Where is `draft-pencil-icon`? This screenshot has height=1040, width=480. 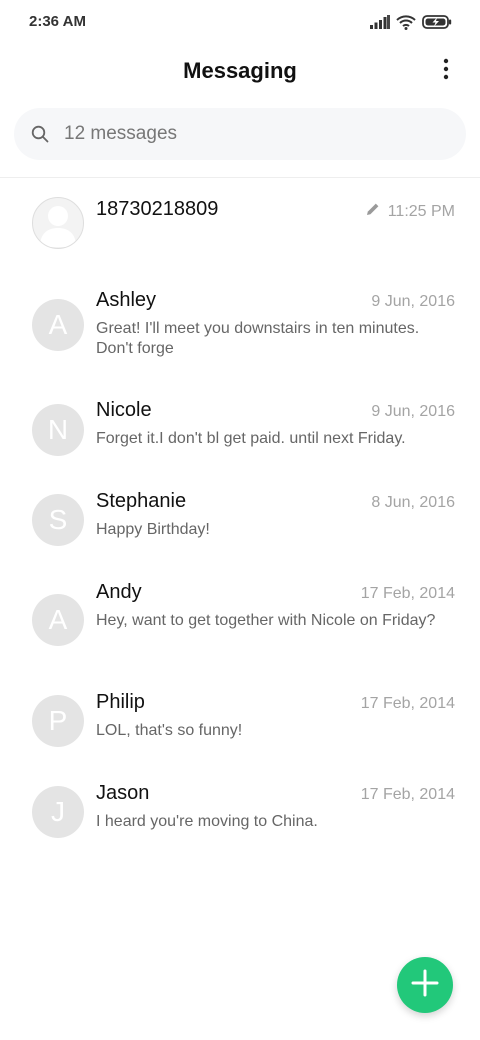 draft-pencil-icon is located at coordinates (373, 211).